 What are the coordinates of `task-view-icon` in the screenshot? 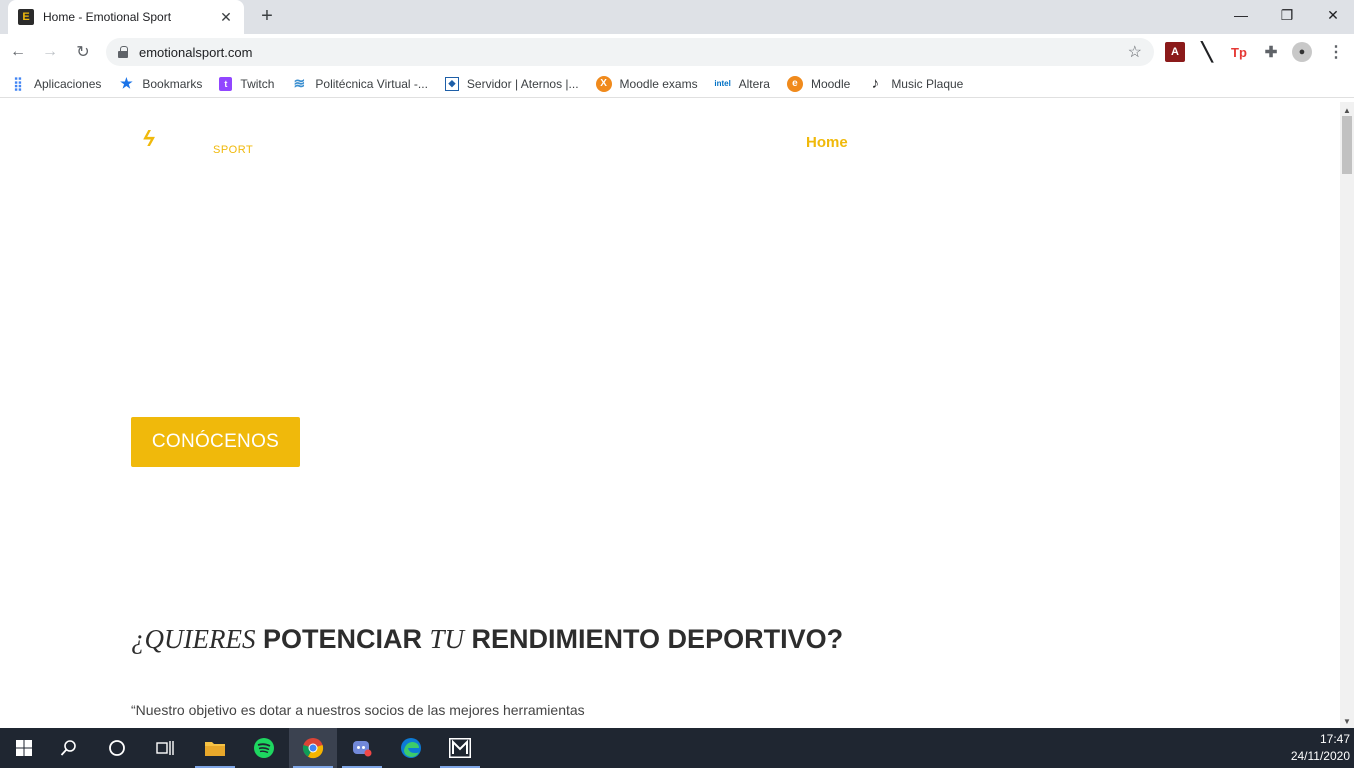 It's located at (165, 748).